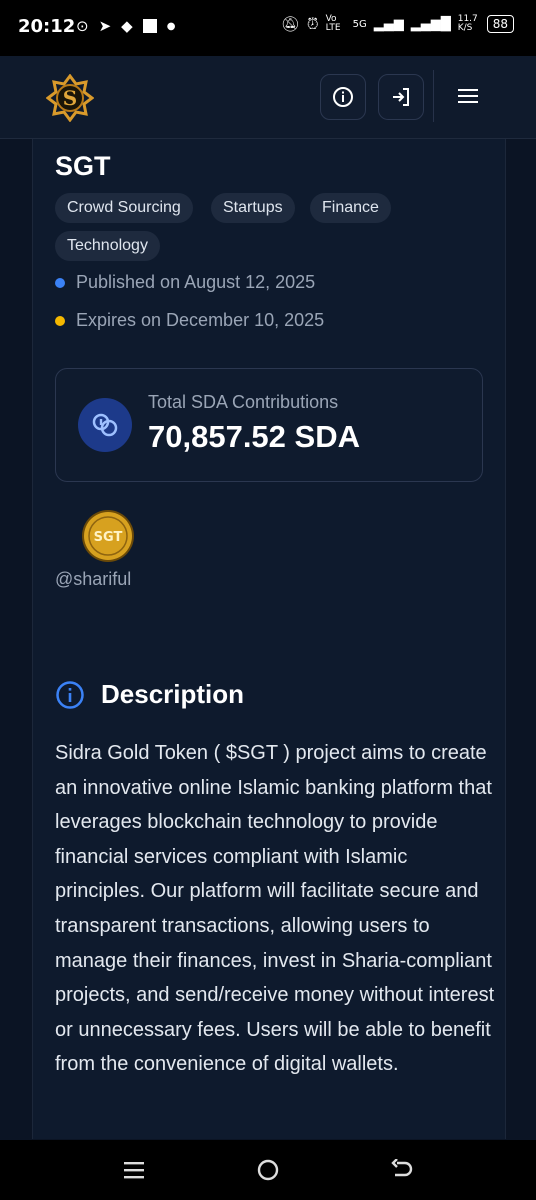 The height and width of the screenshot is (1200, 536). I want to click on signal-icon: ▂▄▆, so click(388, 24).